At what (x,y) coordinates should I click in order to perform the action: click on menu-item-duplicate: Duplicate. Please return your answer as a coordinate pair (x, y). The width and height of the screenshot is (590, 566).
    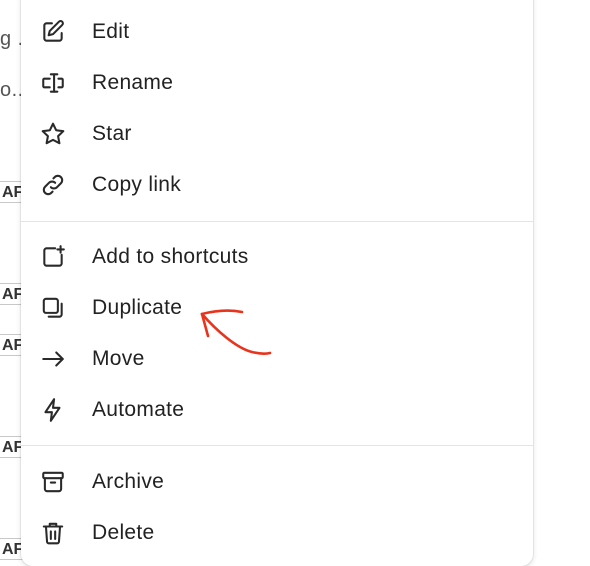
    Looking at the image, I should click on (277, 307).